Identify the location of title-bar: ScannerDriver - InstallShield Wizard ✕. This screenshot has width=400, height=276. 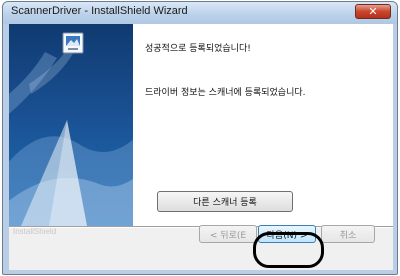
(200, 13).